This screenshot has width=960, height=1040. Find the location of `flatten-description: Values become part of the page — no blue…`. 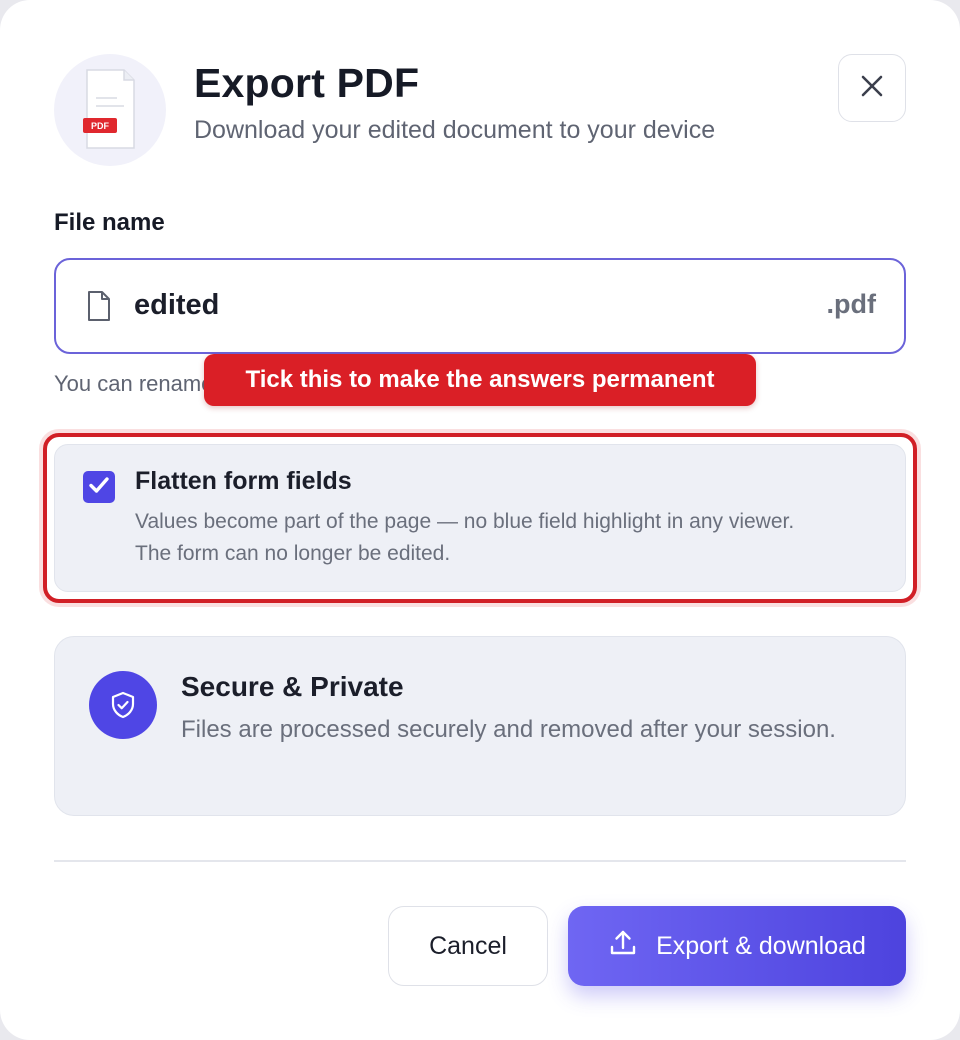

flatten-description: Values become part of the page — no blue… is located at coordinates (464, 538).